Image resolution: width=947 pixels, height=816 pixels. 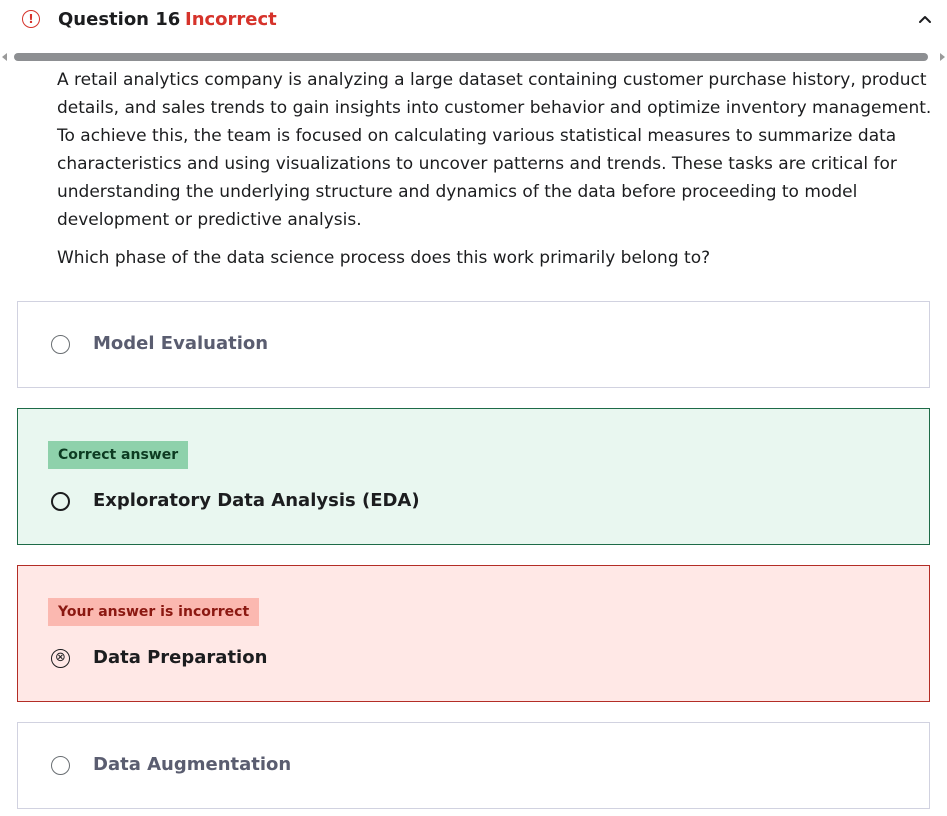 What do you see at coordinates (925, 19) in the screenshot?
I see `chevron-up-icon` at bounding box center [925, 19].